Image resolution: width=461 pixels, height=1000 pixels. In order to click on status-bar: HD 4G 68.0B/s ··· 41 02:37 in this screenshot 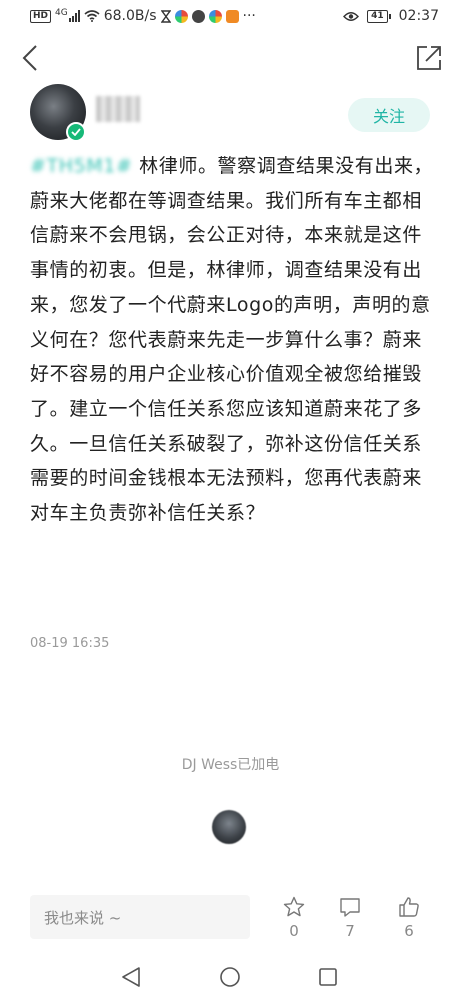, I will do `click(230, 16)`.